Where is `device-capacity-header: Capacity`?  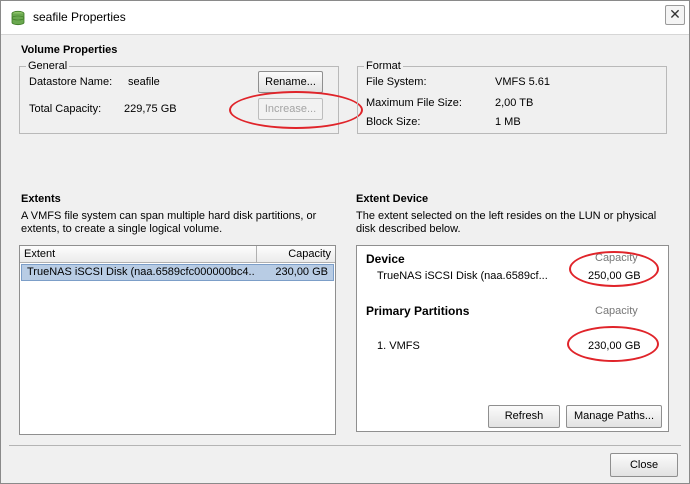 device-capacity-header: Capacity is located at coordinates (616, 258).